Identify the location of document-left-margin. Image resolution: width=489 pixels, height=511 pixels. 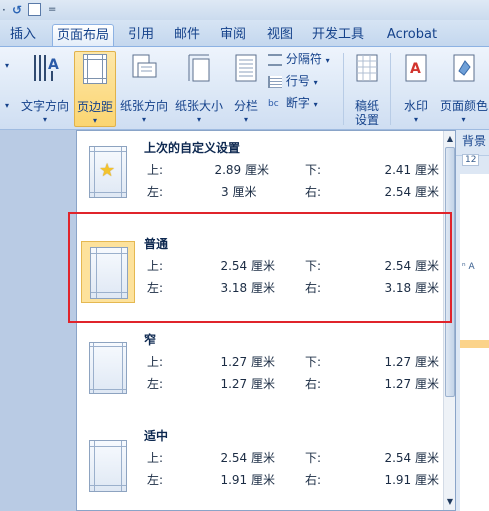
(38, 320).